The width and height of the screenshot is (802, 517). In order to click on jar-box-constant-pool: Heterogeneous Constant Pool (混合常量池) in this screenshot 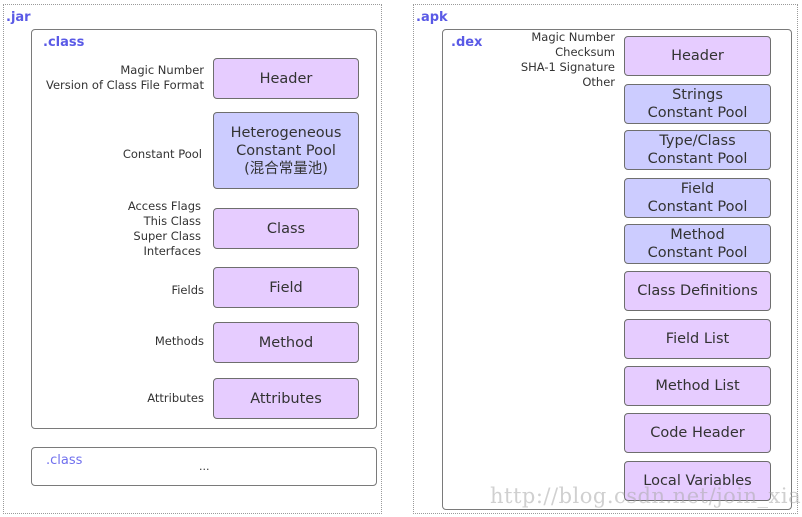, I will do `click(286, 150)`.